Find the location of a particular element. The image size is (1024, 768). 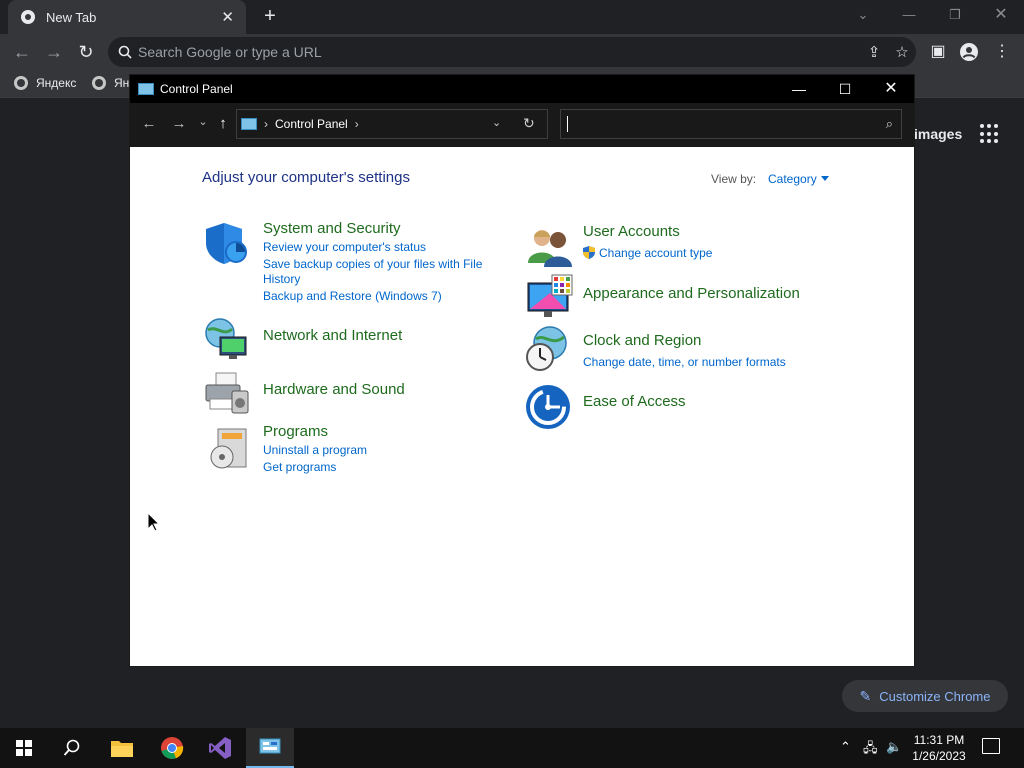

category-hardware-sound: Hardware and Sound is located at coordinates (334, 389).